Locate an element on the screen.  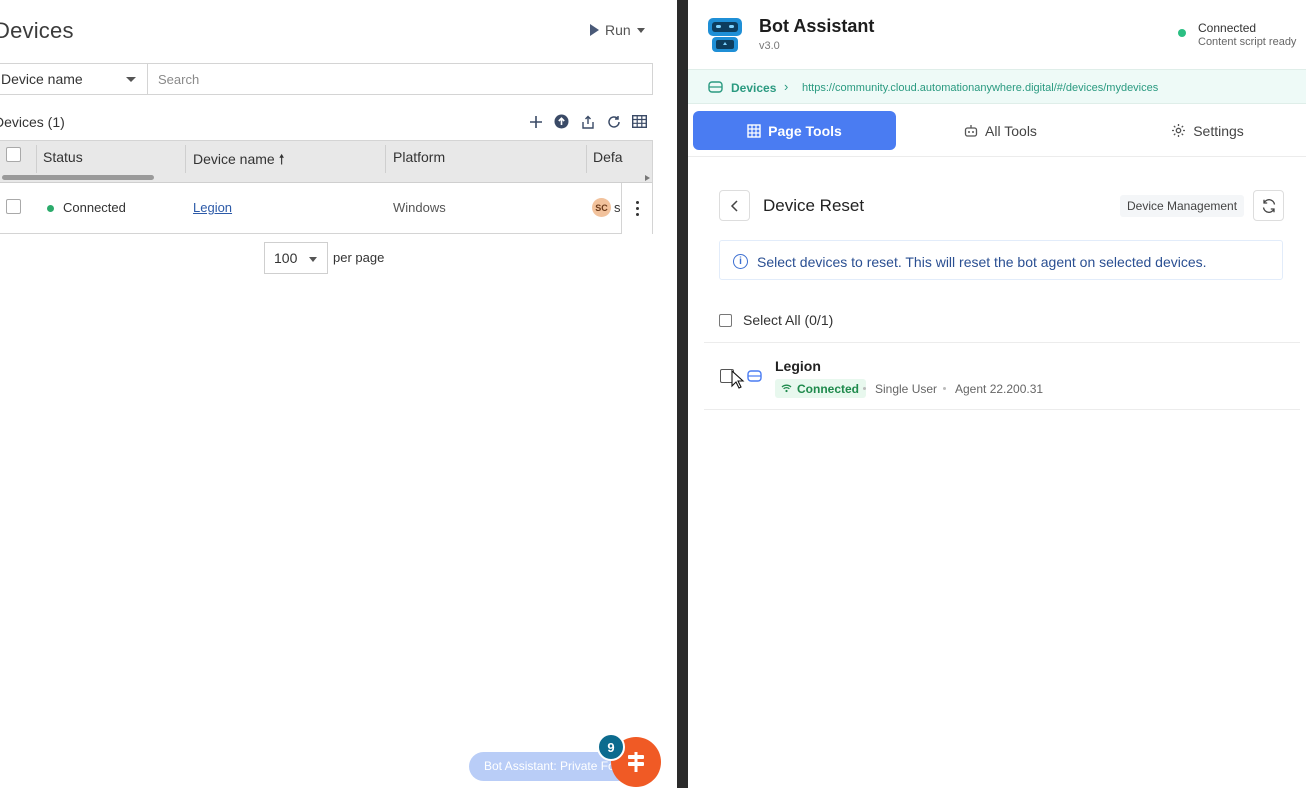
device-name: Legion is located at coordinates (798, 366).